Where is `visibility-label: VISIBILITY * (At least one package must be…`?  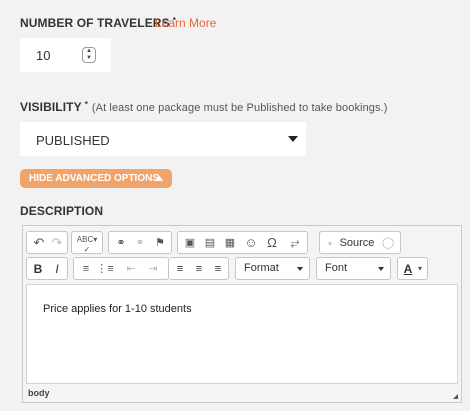 visibility-label: VISIBILITY * (At least one package must be… is located at coordinates (204, 107).